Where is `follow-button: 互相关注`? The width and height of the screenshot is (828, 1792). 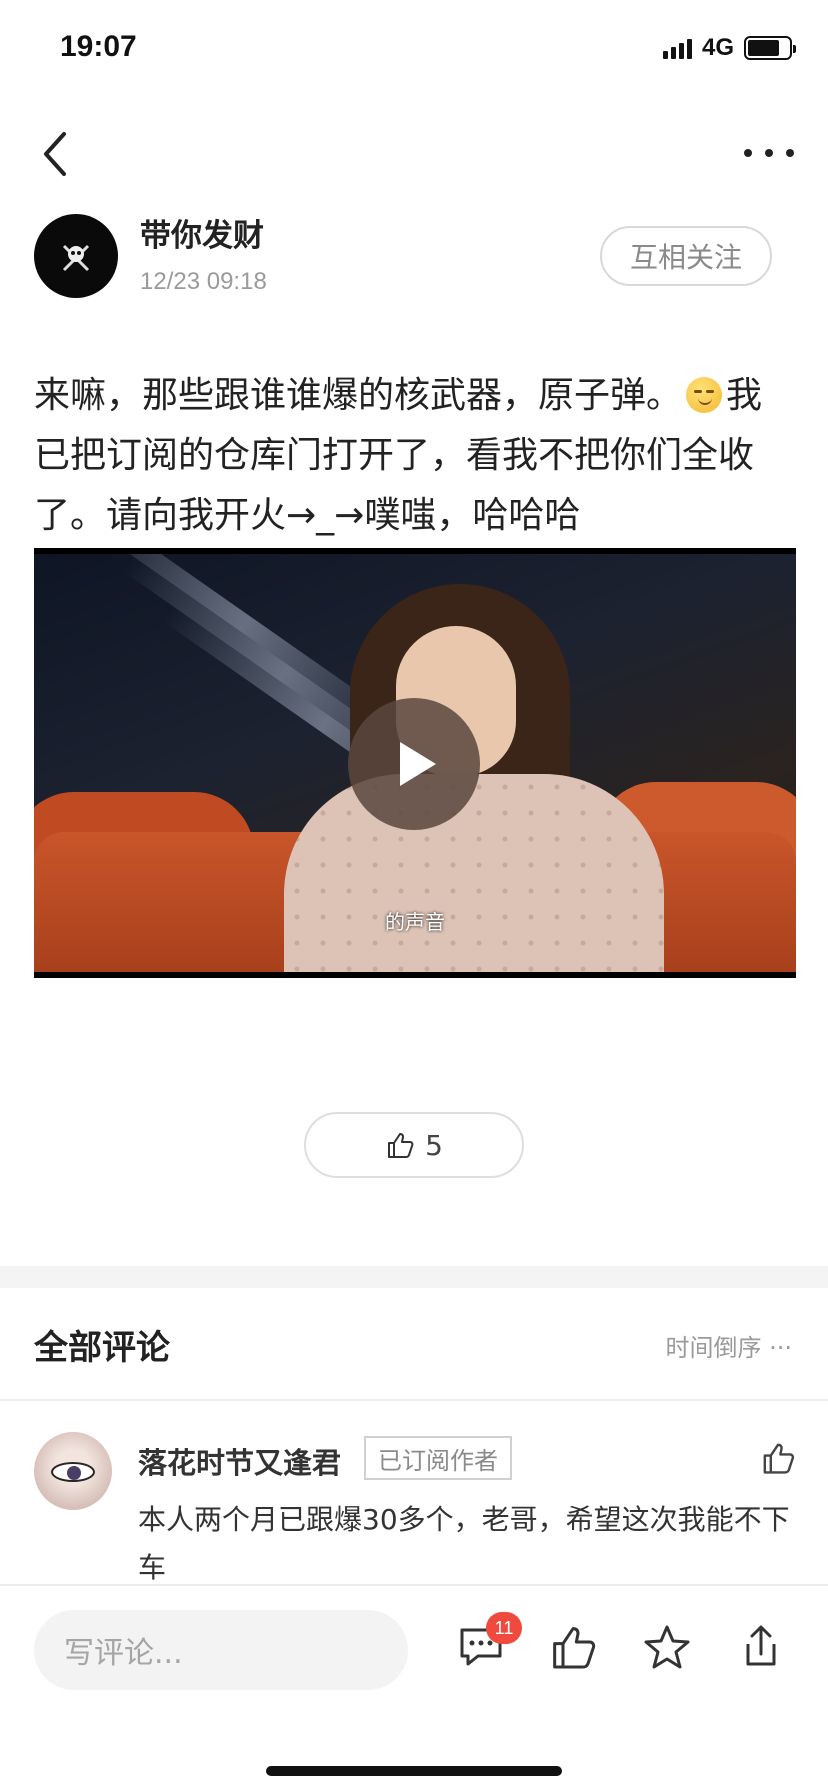 follow-button: 互相关注 is located at coordinates (686, 256).